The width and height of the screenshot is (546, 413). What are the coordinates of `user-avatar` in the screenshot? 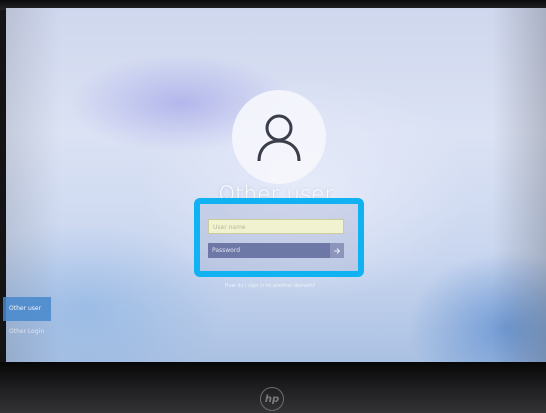 It's located at (279, 137).